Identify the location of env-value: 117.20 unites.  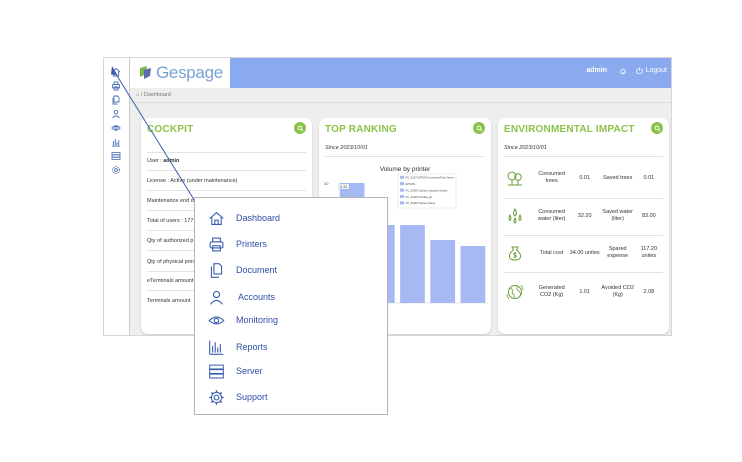
(649, 252).